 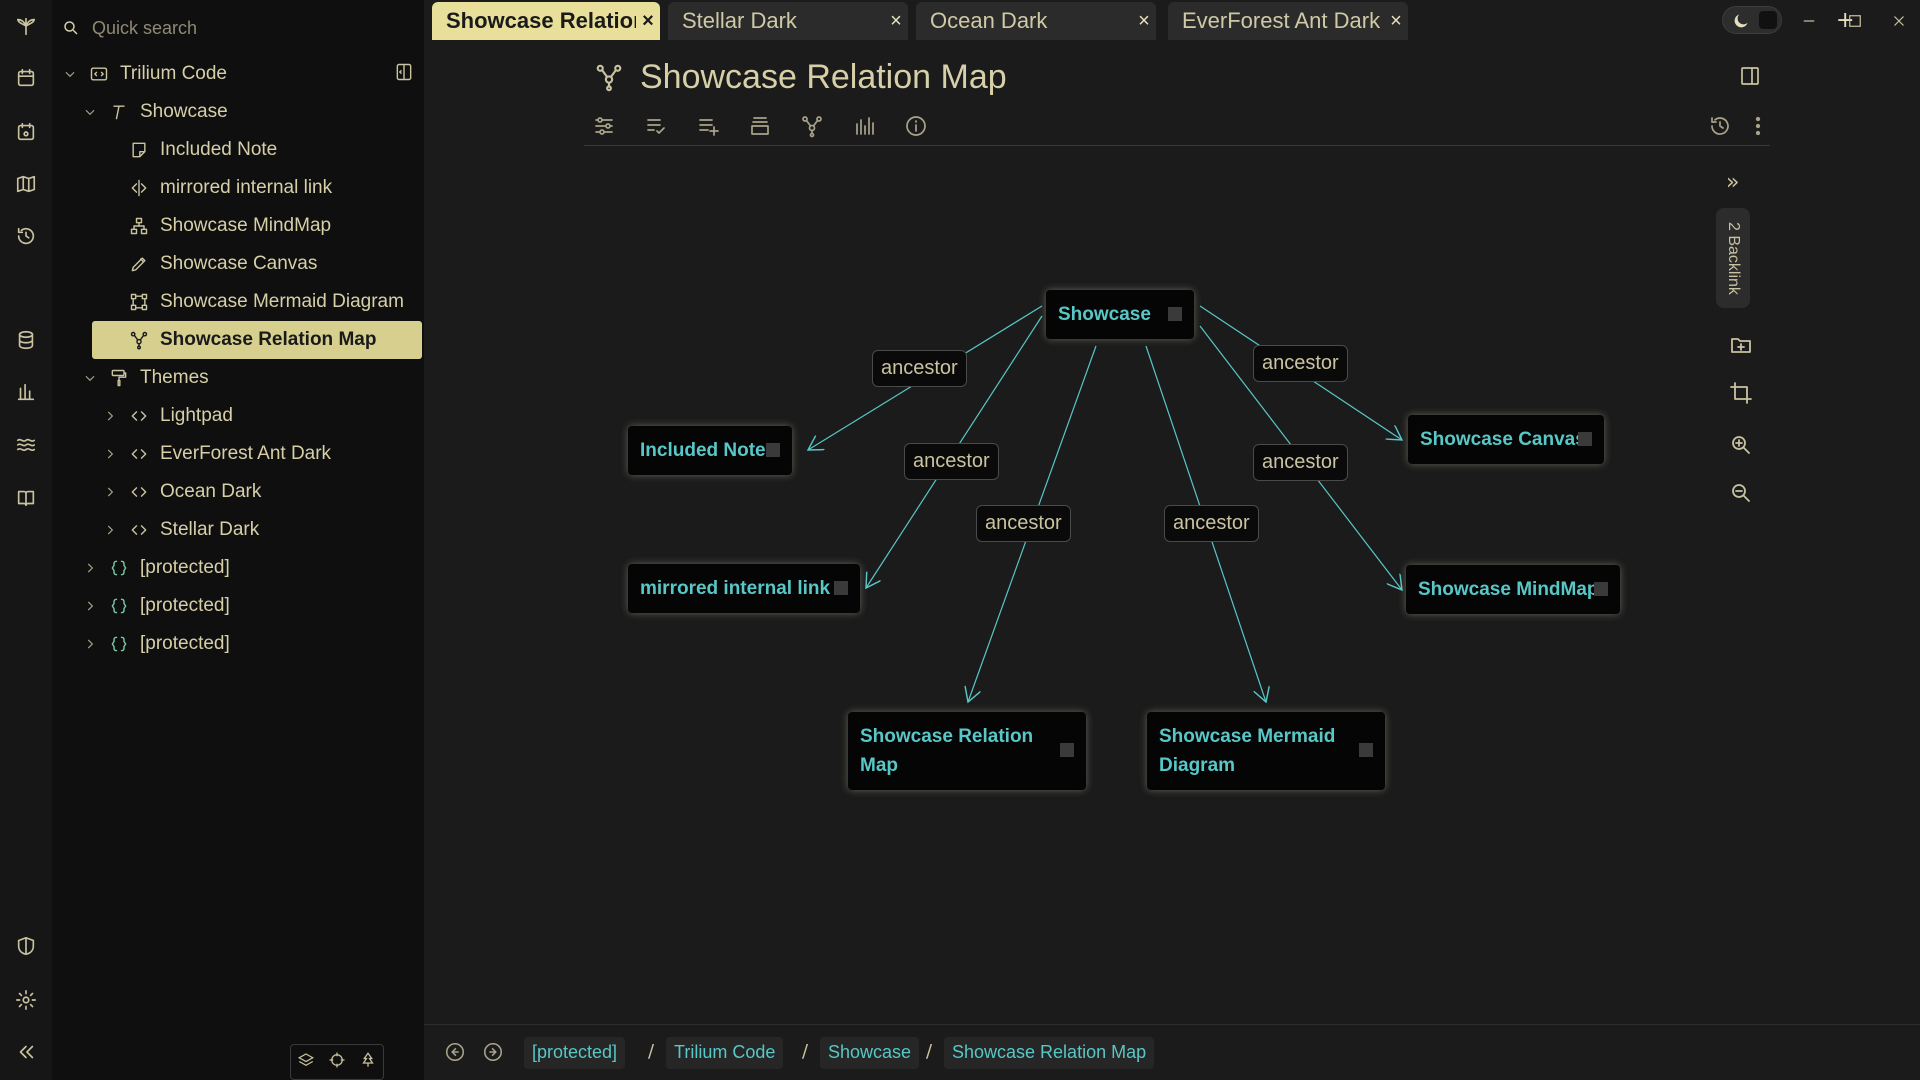 What do you see at coordinates (725, 1053) in the screenshot?
I see `breadcrumb-item: Trilium Code` at bounding box center [725, 1053].